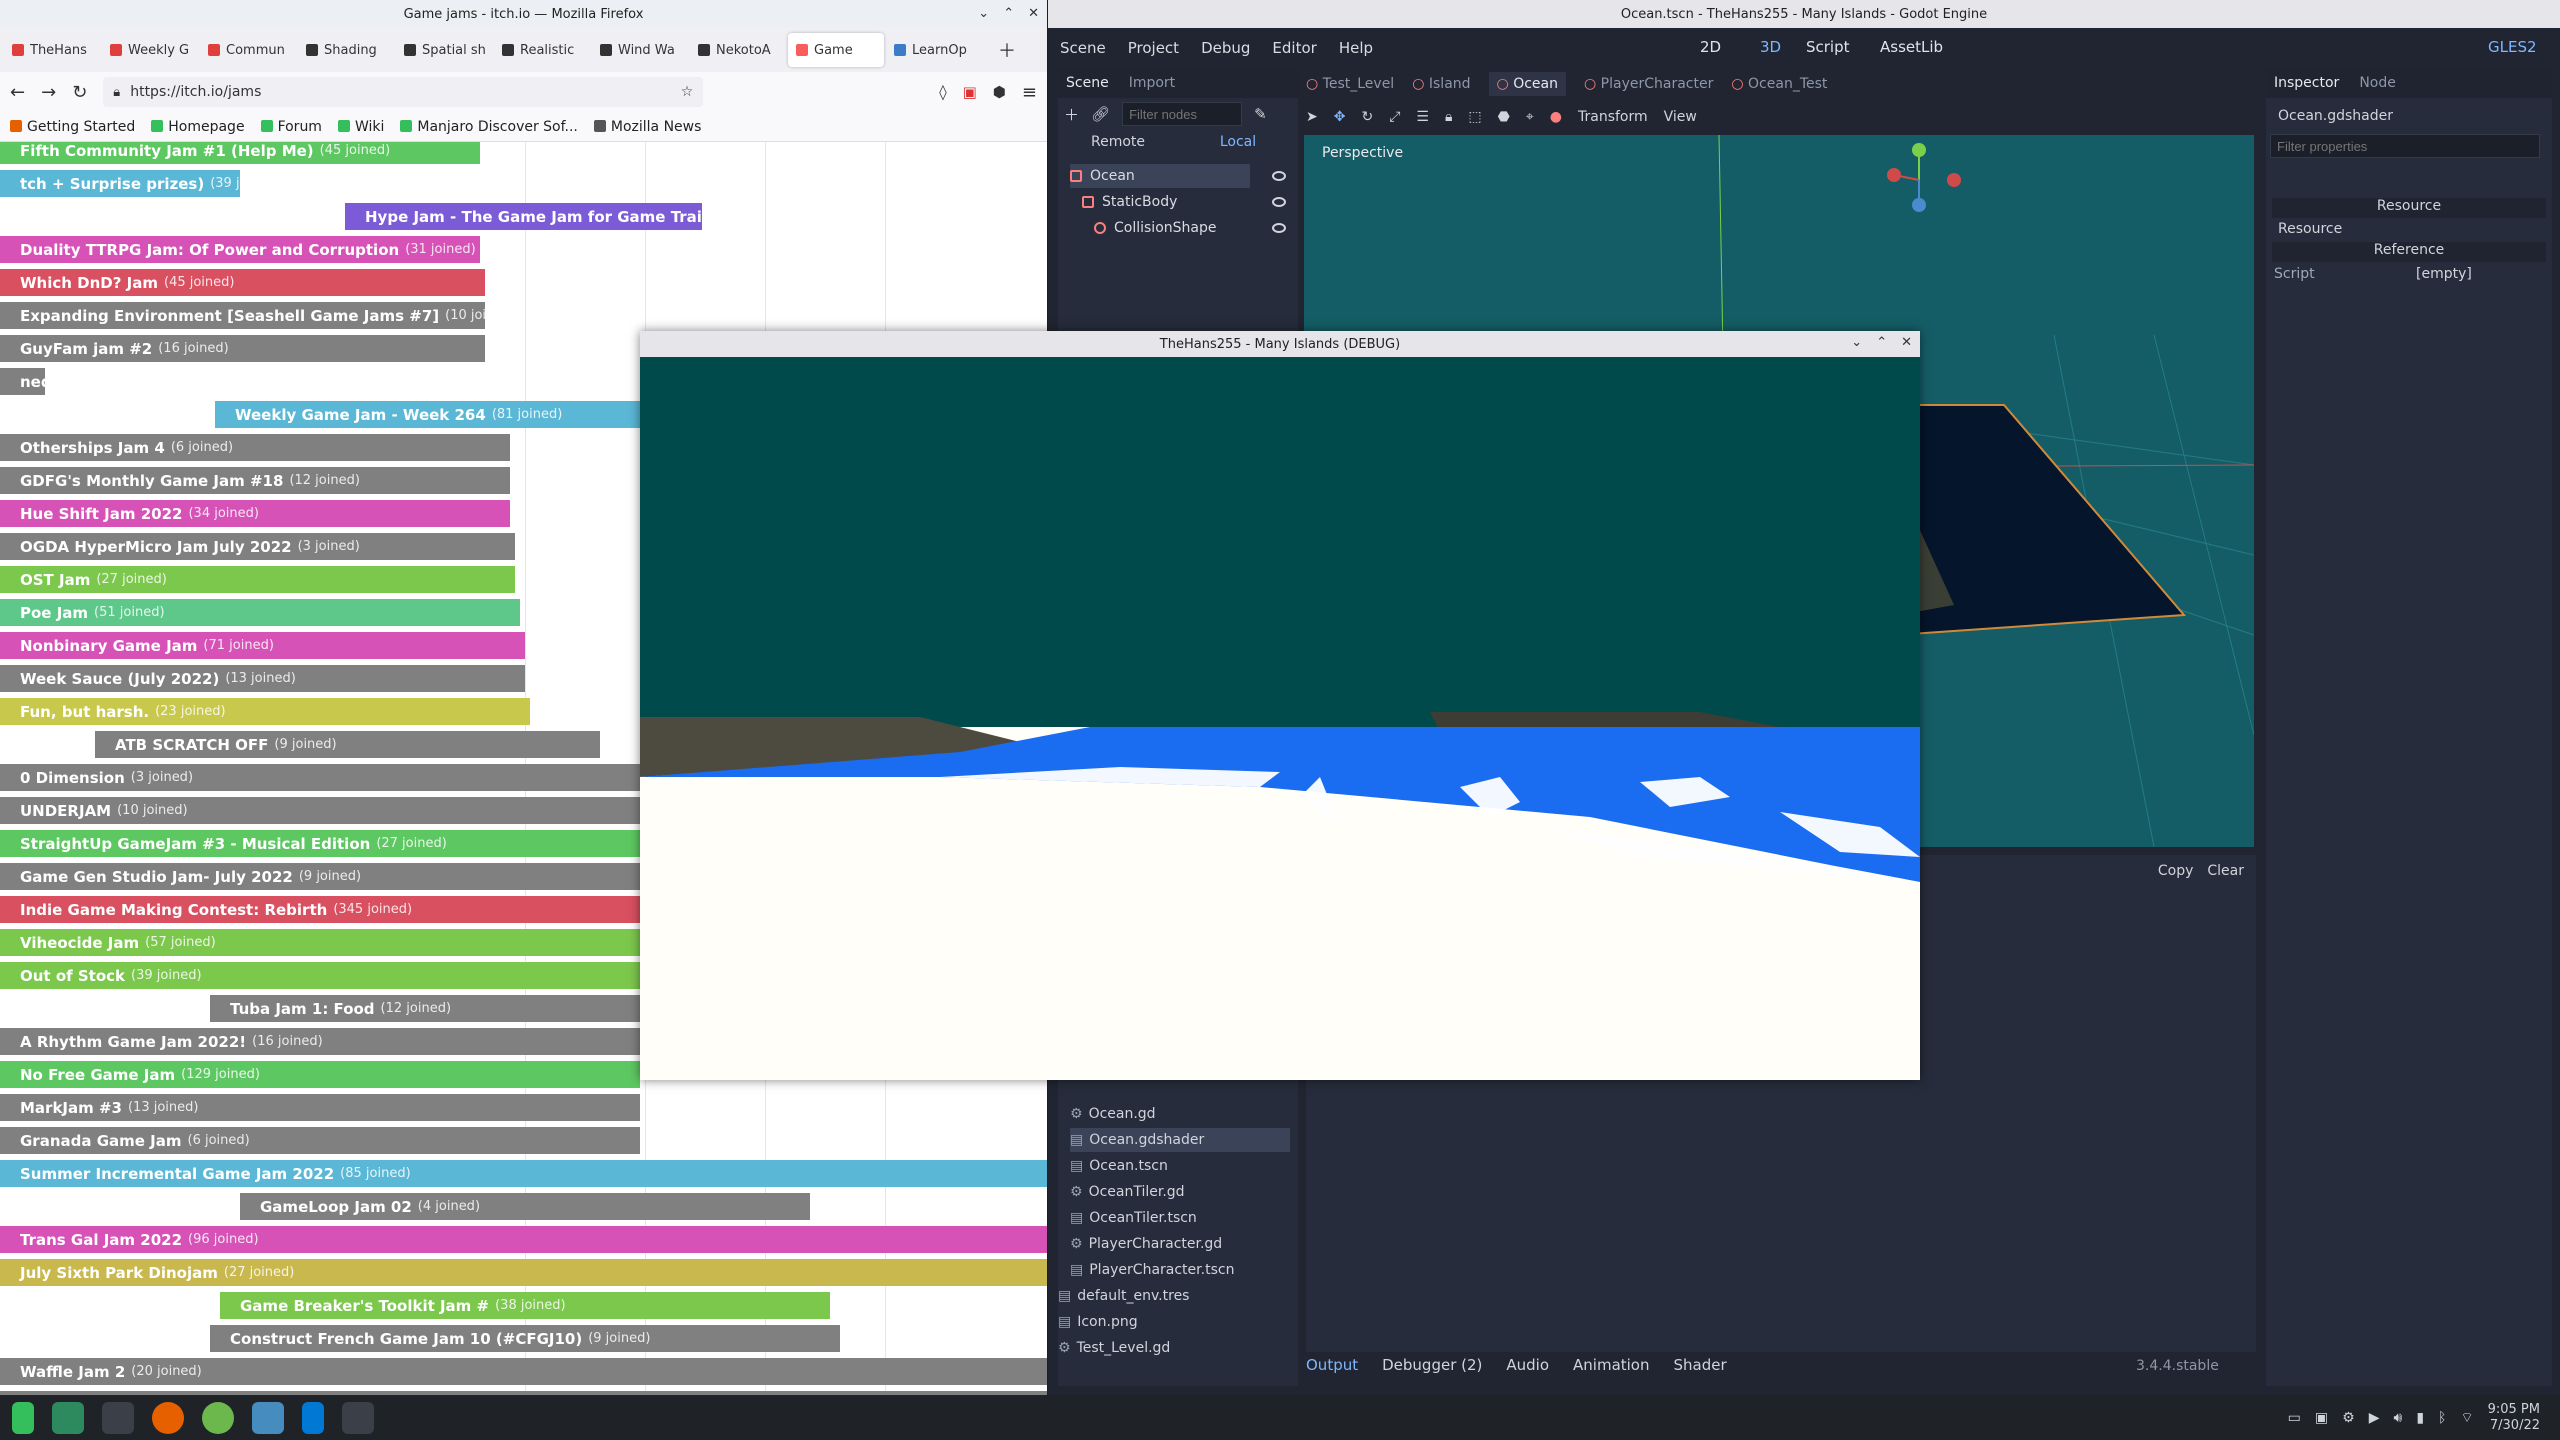  What do you see at coordinates (218, 1417) in the screenshot?
I see `updater-icon` at bounding box center [218, 1417].